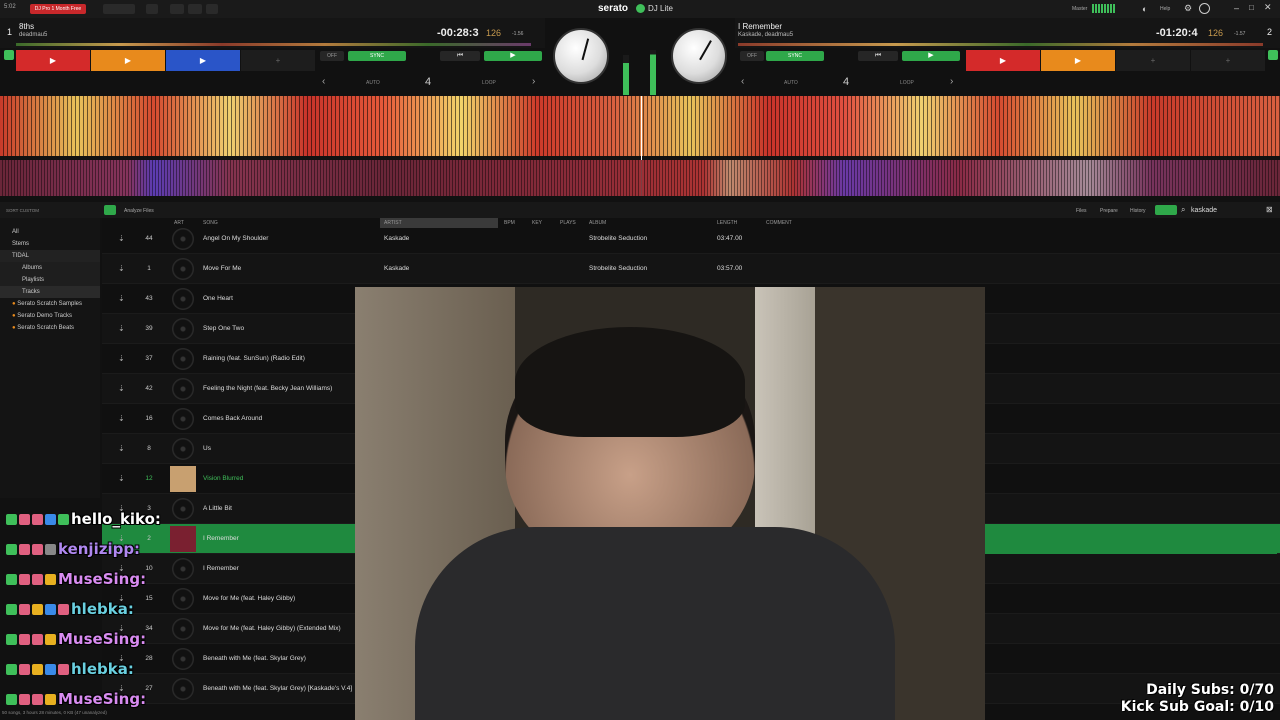 The width and height of the screenshot is (1280, 720). I want to click on analyze-files-button: Analyze Files, so click(139, 211).